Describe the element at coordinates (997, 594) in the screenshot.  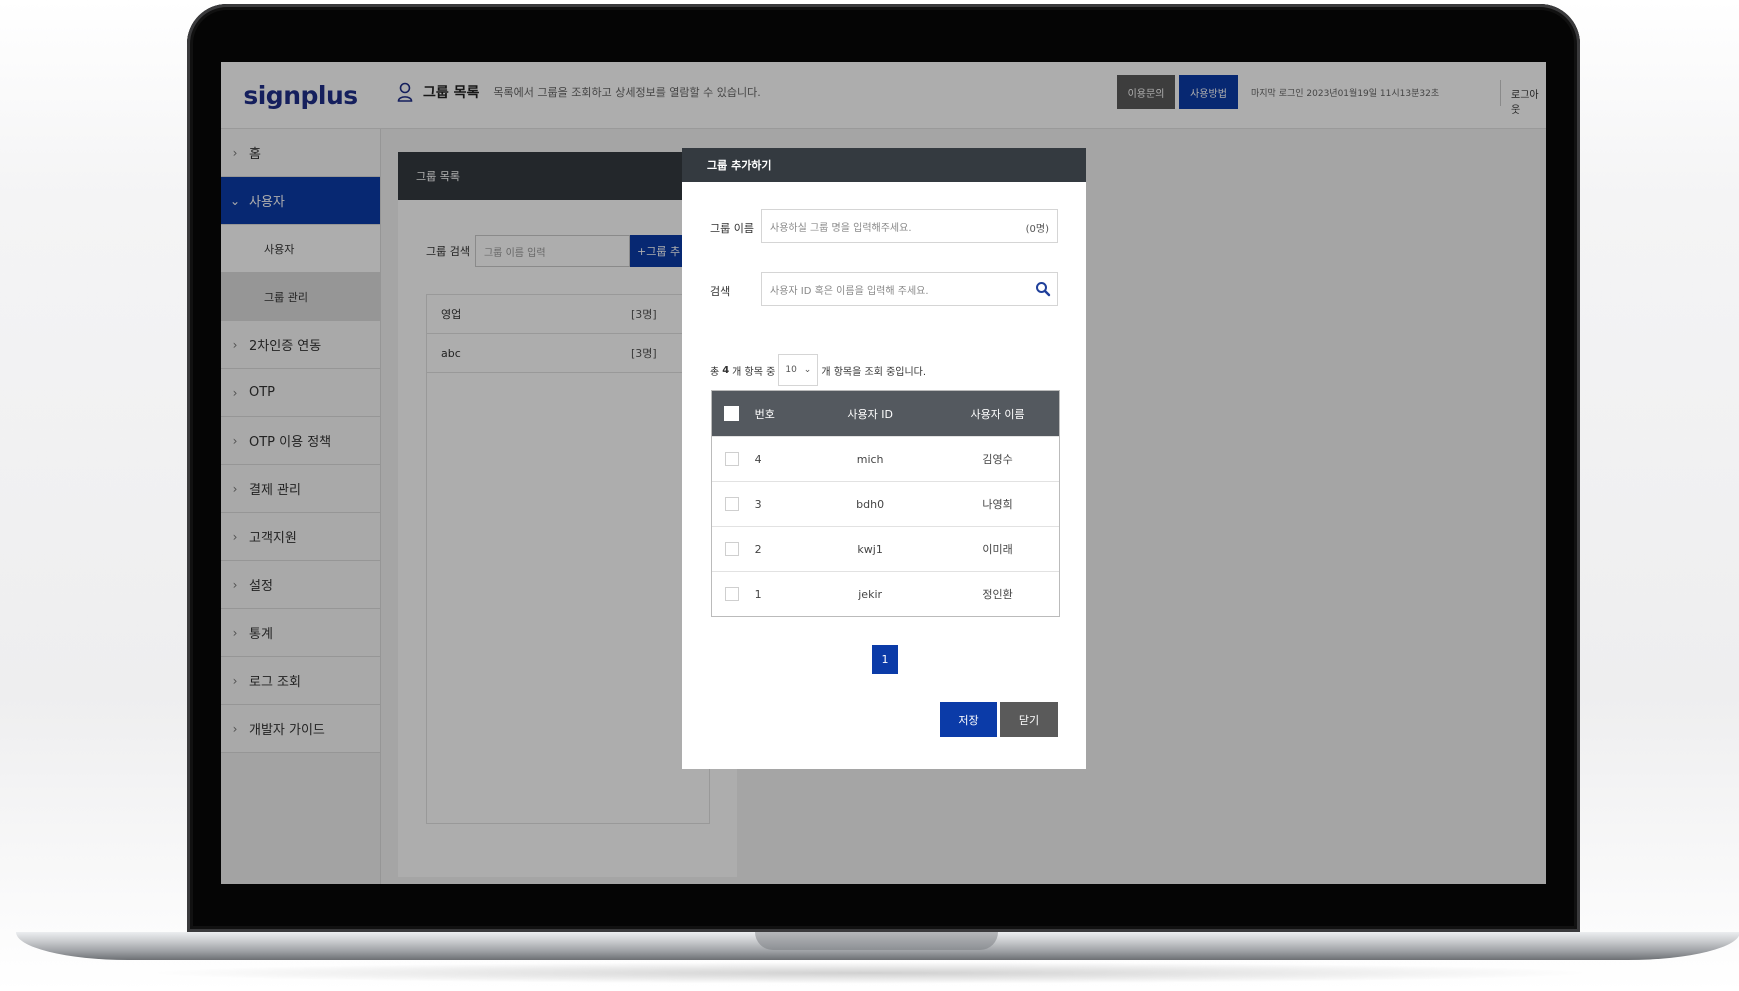
I see `cell-user-name: 정인환` at that location.